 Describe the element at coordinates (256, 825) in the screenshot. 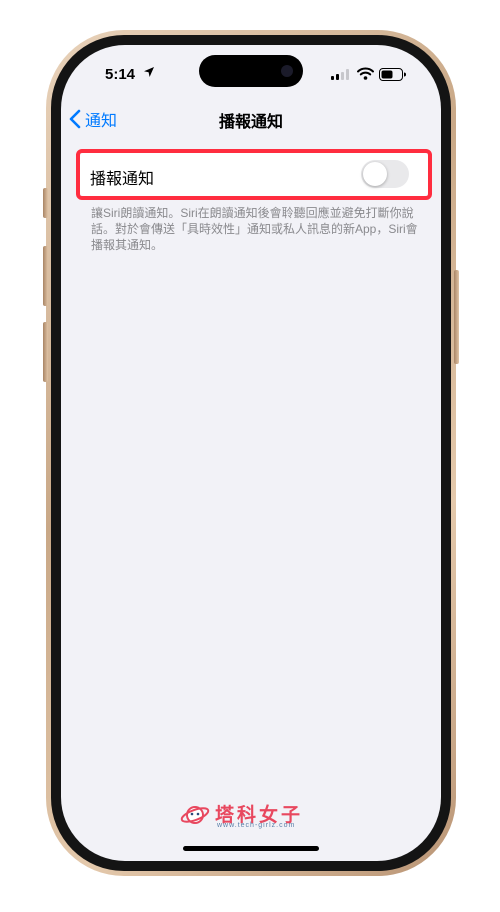

I see `watermark-url: www.tech-girlz.com` at that location.